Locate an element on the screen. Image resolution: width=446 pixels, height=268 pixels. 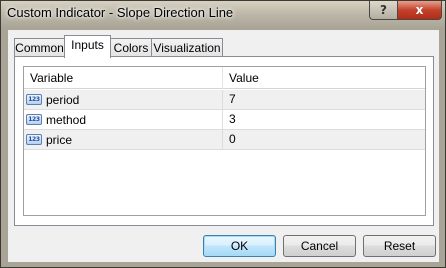
variable-name: method is located at coordinates (66, 119).